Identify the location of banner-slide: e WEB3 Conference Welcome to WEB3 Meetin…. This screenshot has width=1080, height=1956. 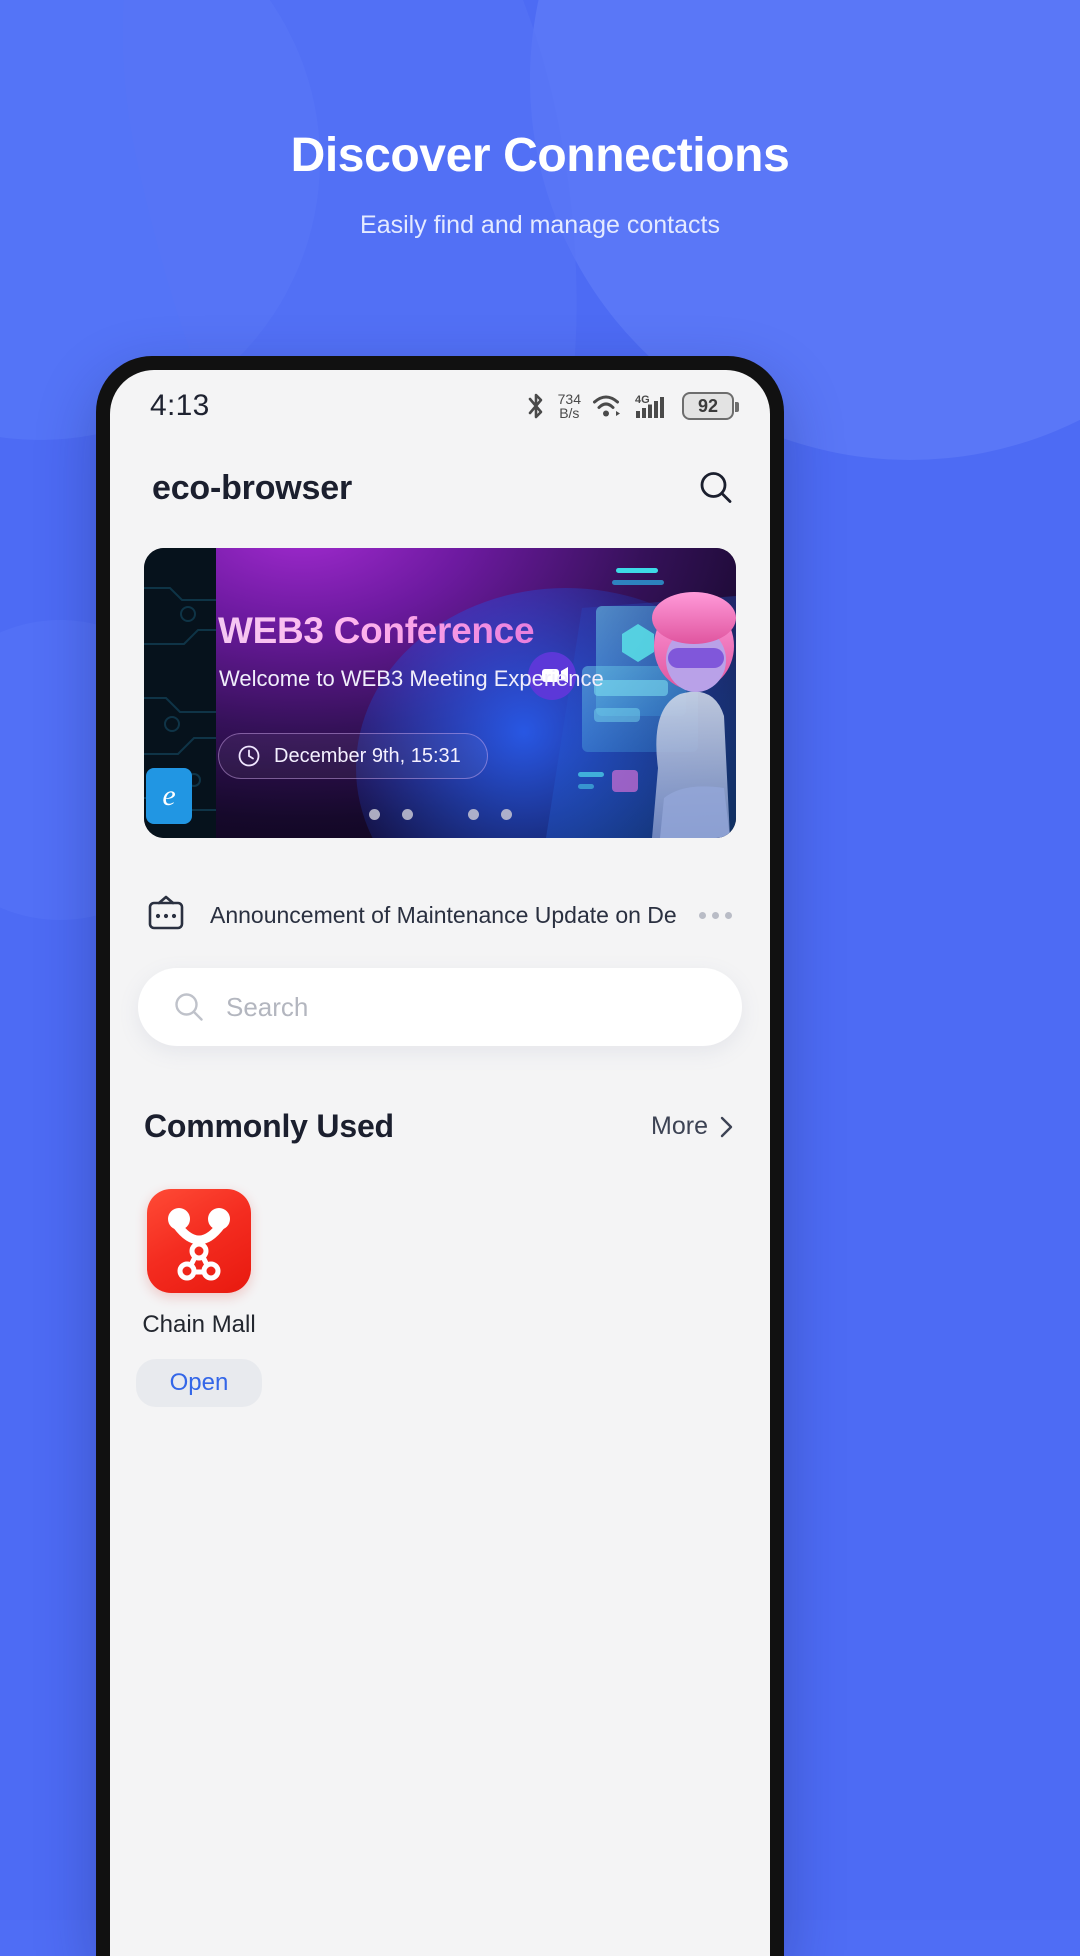
(440, 693).